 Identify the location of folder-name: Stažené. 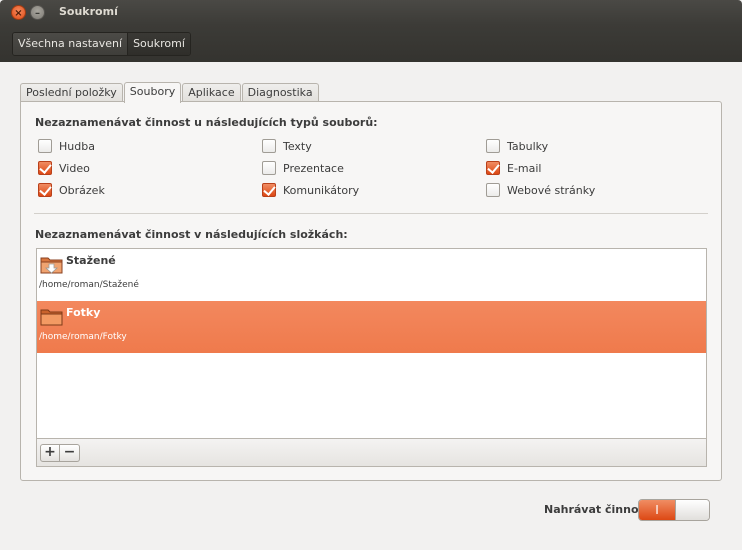
(91, 260).